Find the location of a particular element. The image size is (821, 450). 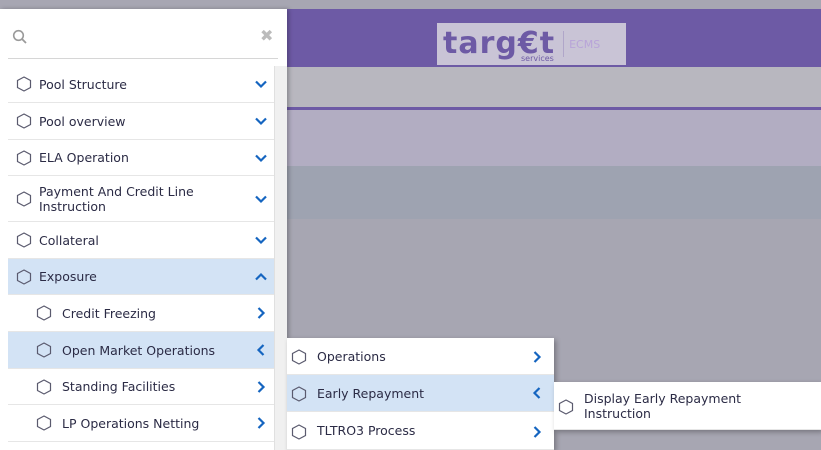

submenu-early-repayment: Display Early Repayment Instruction is located at coordinates (687, 406).